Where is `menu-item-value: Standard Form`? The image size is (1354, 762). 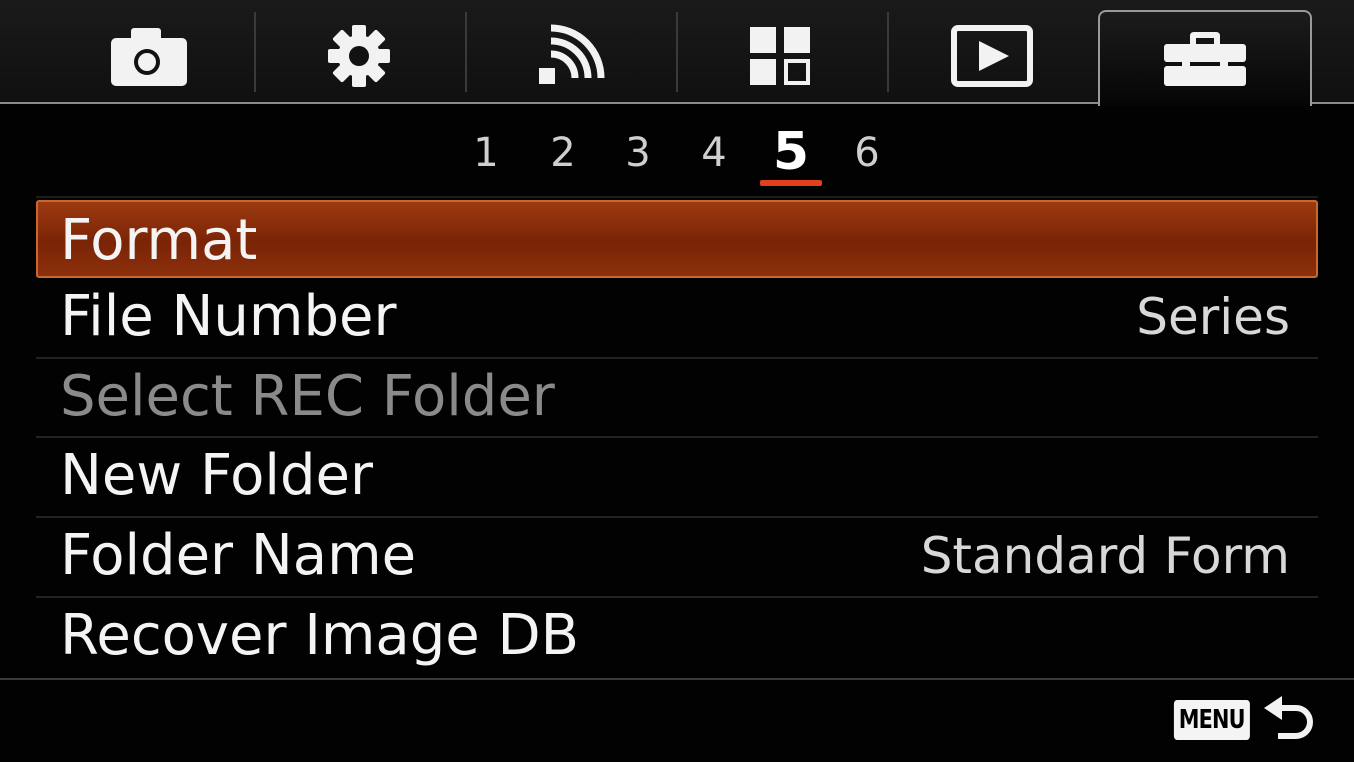 menu-item-value: Standard Form is located at coordinates (1105, 556).